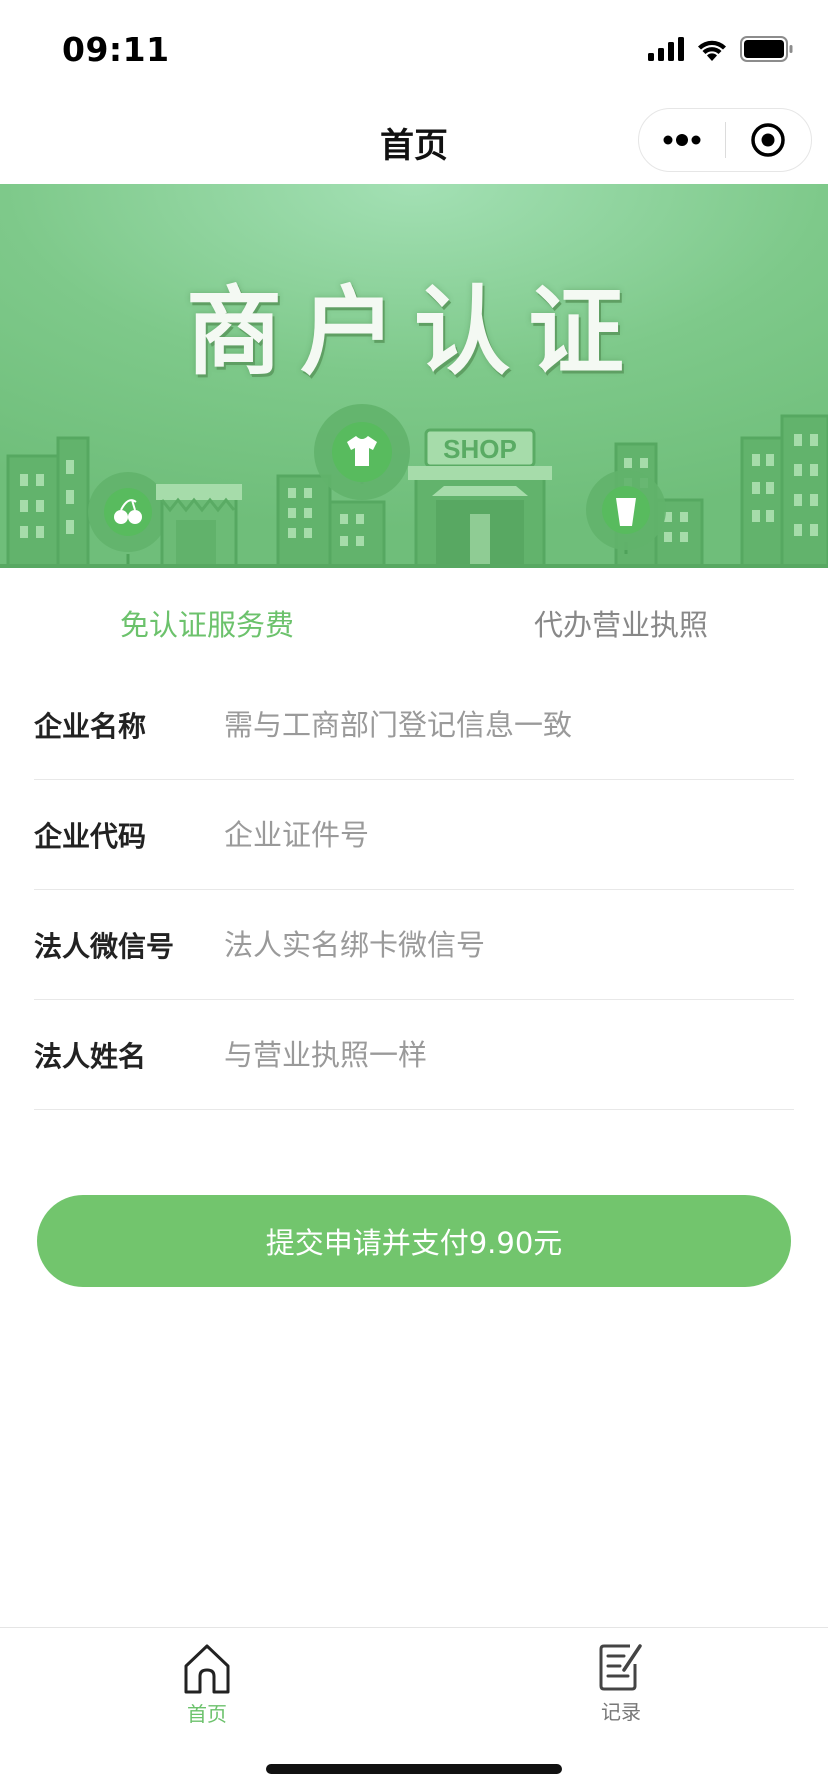  I want to click on signal-icon, so click(666, 49).